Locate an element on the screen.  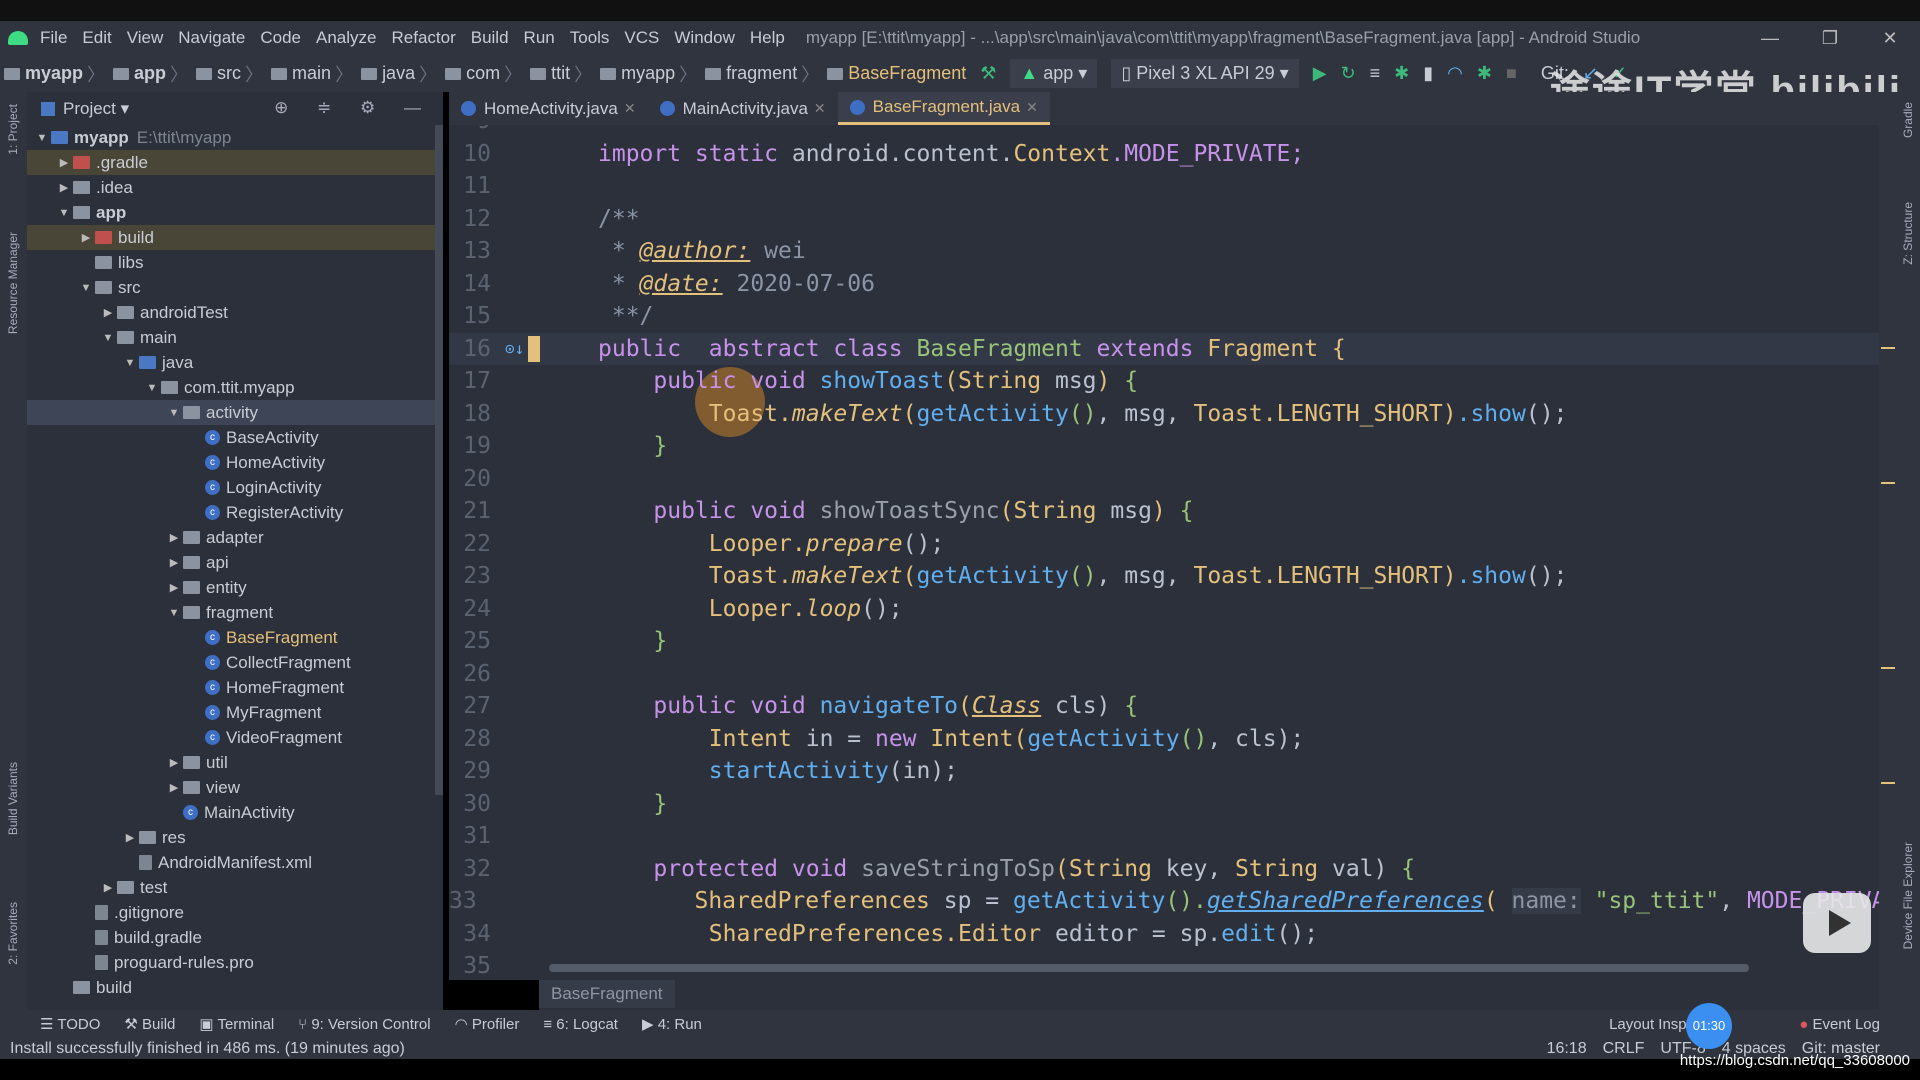
tree-item: ▶ .idea is located at coordinates (235, 187).